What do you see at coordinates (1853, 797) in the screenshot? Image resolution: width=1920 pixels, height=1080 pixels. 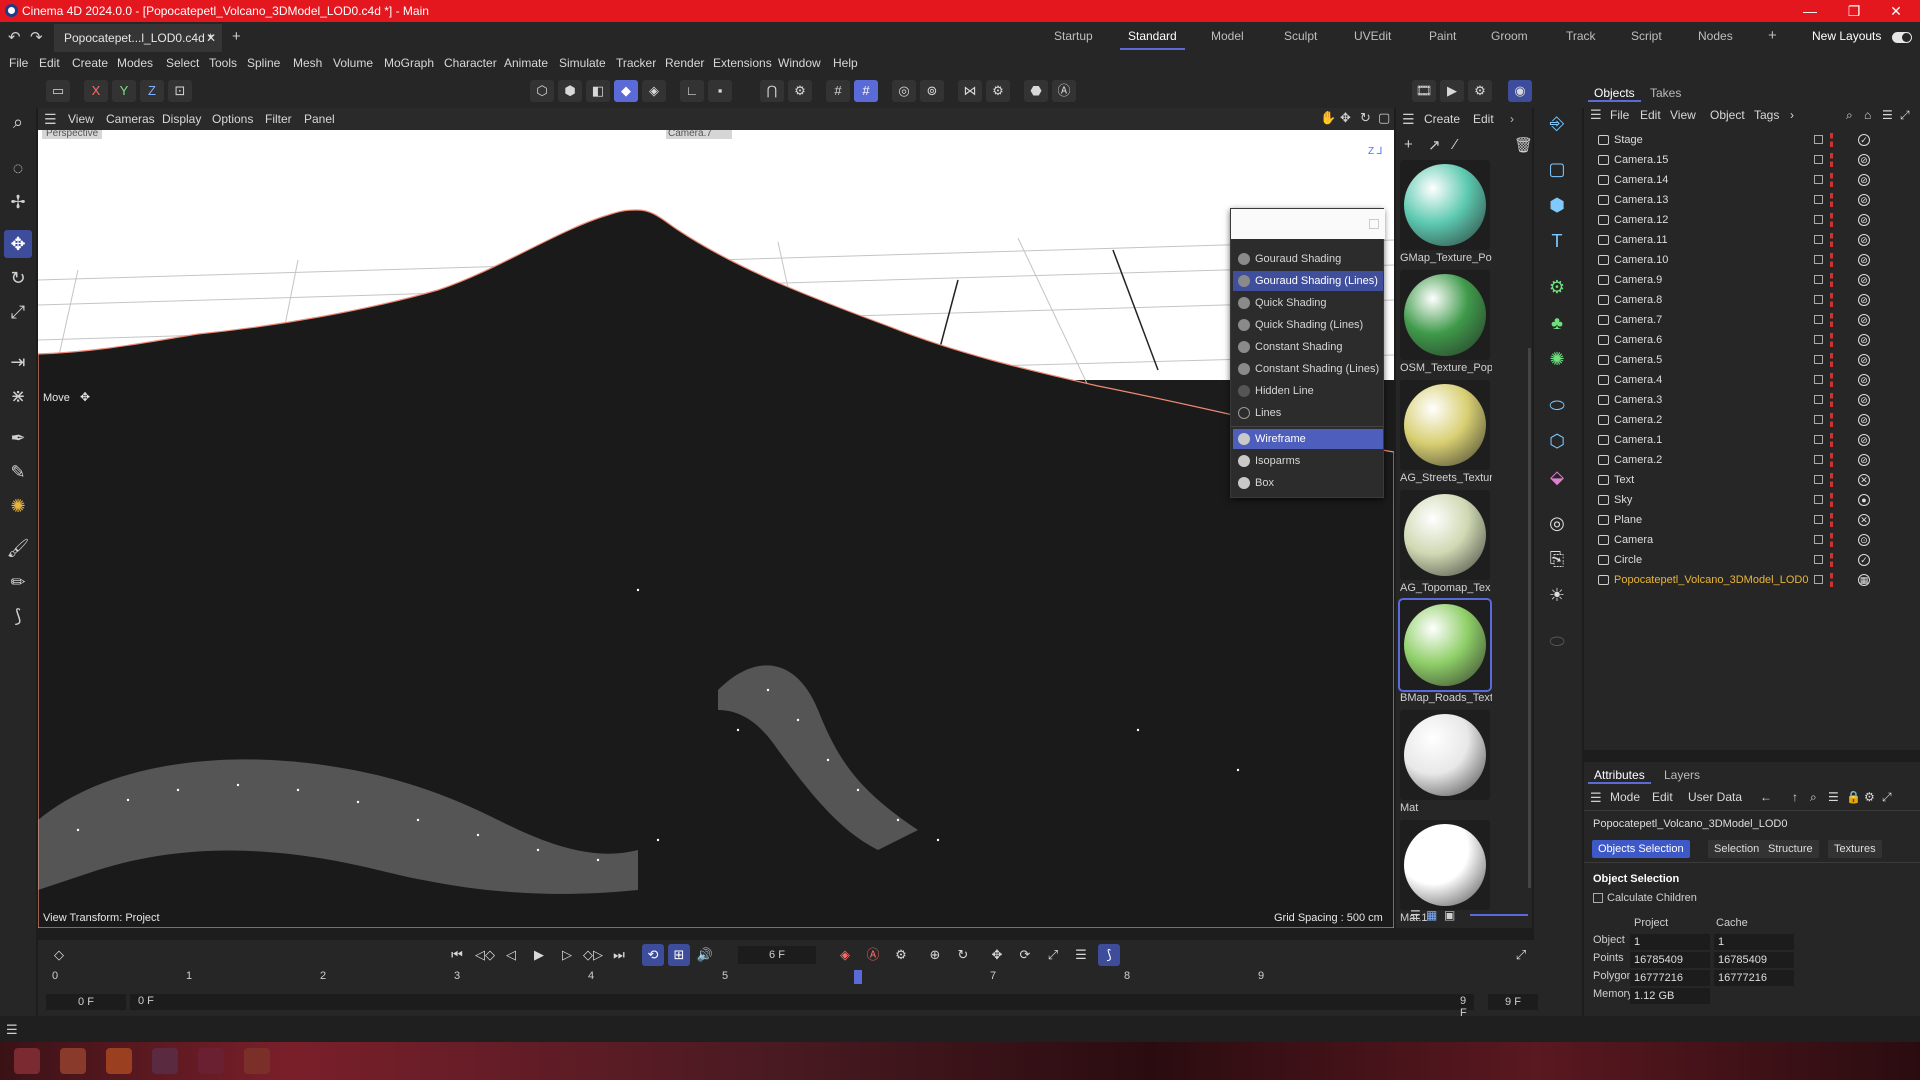 I see `lock-icon: 🔒` at bounding box center [1853, 797].